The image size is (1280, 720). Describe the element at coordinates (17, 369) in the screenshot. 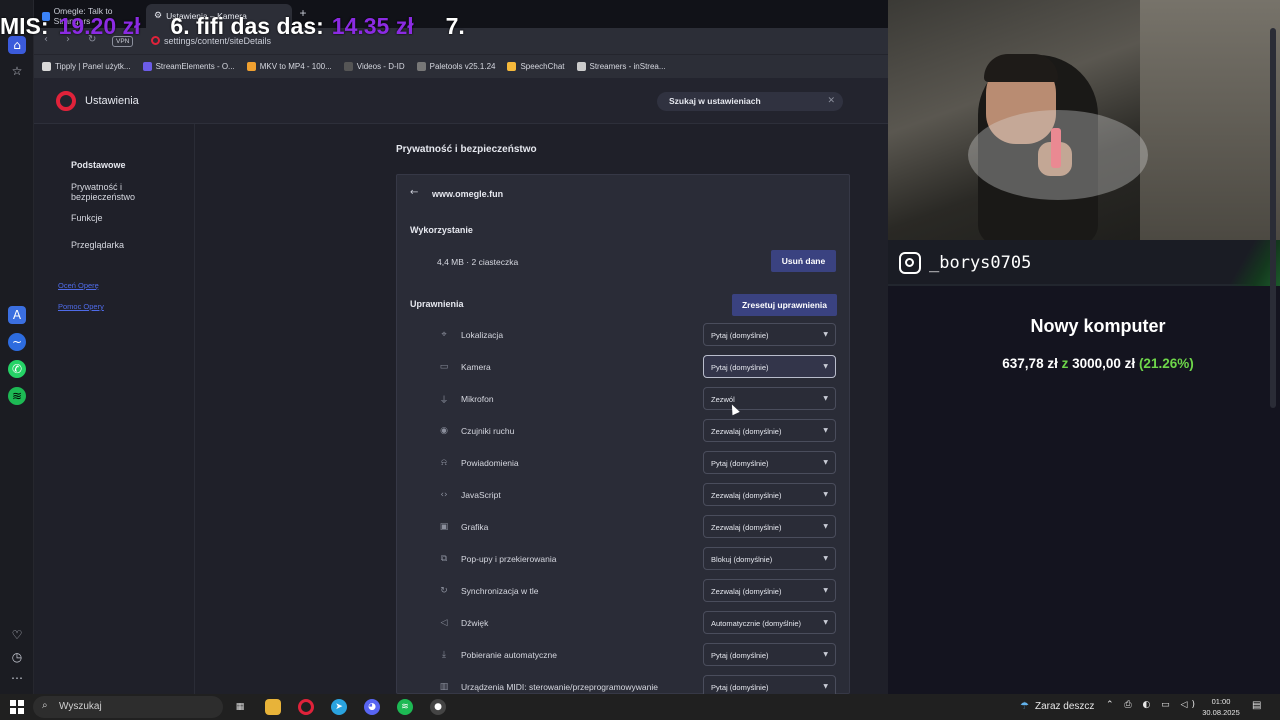

I see `whatsapp-icon: ✆` at that location.